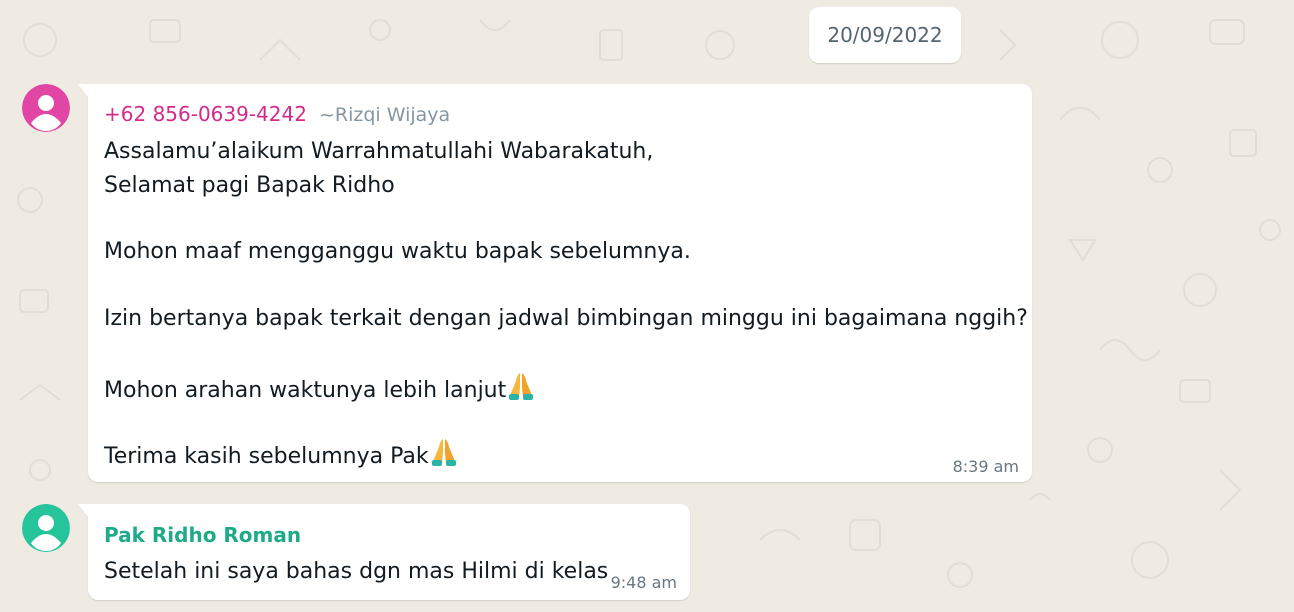 The image size is (1294, 612). I want to click on message-timestamp: 9:48 am, so click(643, 582).